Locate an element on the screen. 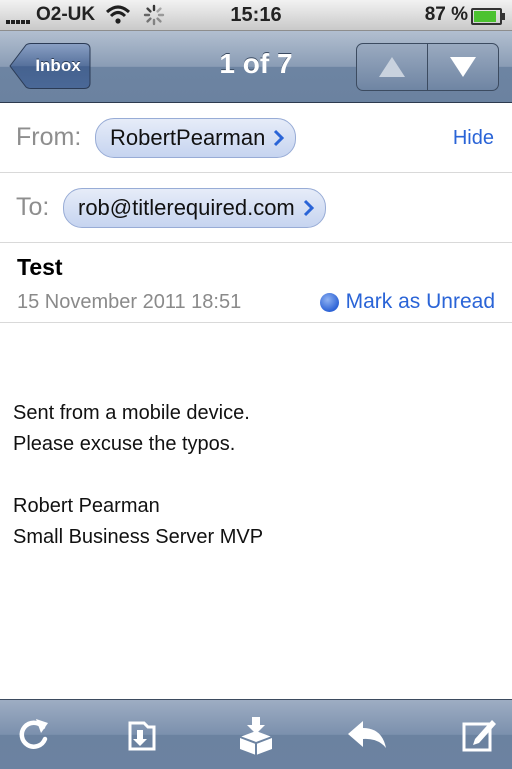 The image size is (512, 769). bottom-toolbar is located at coordinates (256, 734).